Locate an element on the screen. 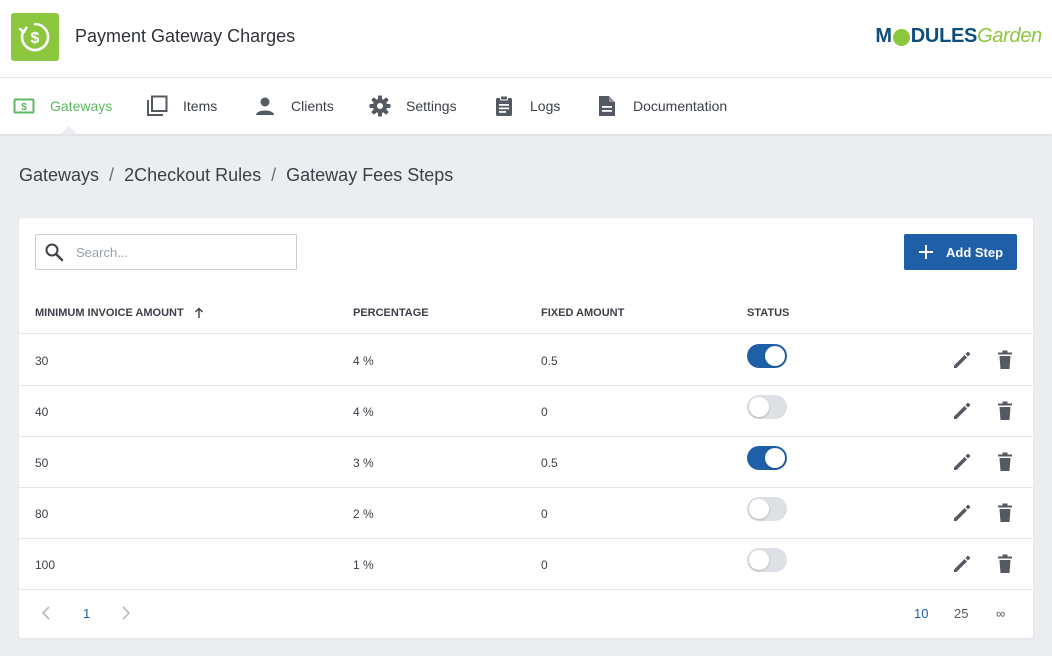  prev-page-button is located at coordinates (46, 613).